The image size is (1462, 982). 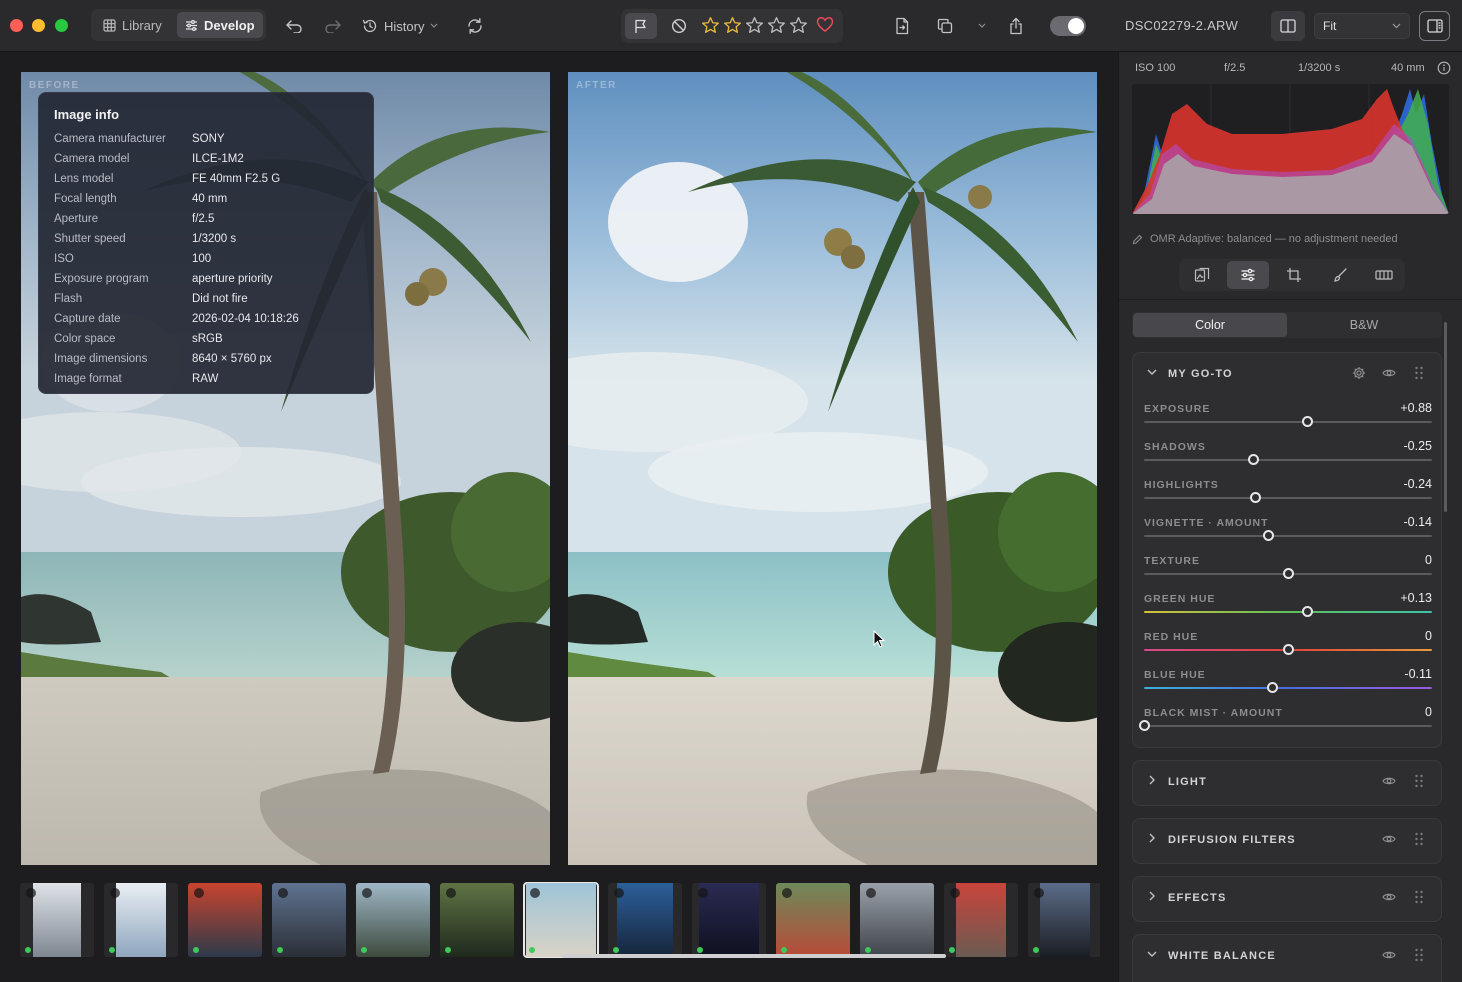 I want to click on filmstrip-thumb-street-evening, so click(x=309, y=920).